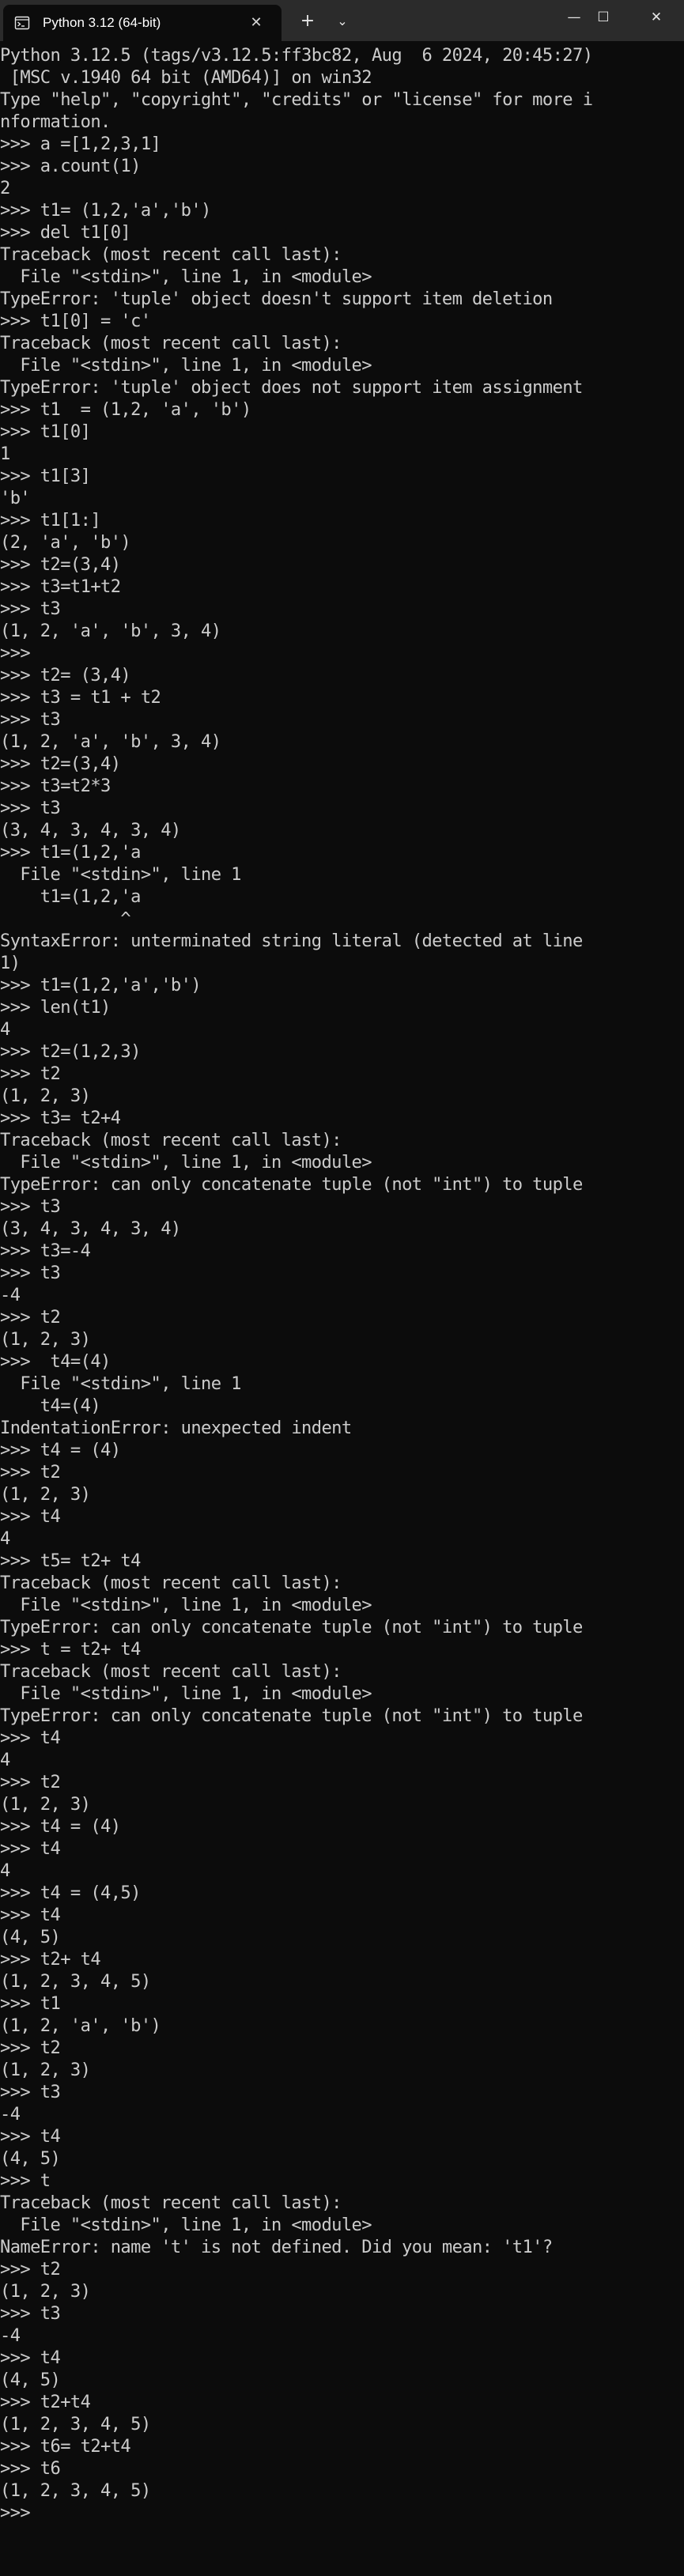 The width and height of the screenshot is (684, 2576). What do you see at coordinates (50, 1406) in the screenshot?
I see `console-line: t4=(4)` at bounding box center [50, 1406].